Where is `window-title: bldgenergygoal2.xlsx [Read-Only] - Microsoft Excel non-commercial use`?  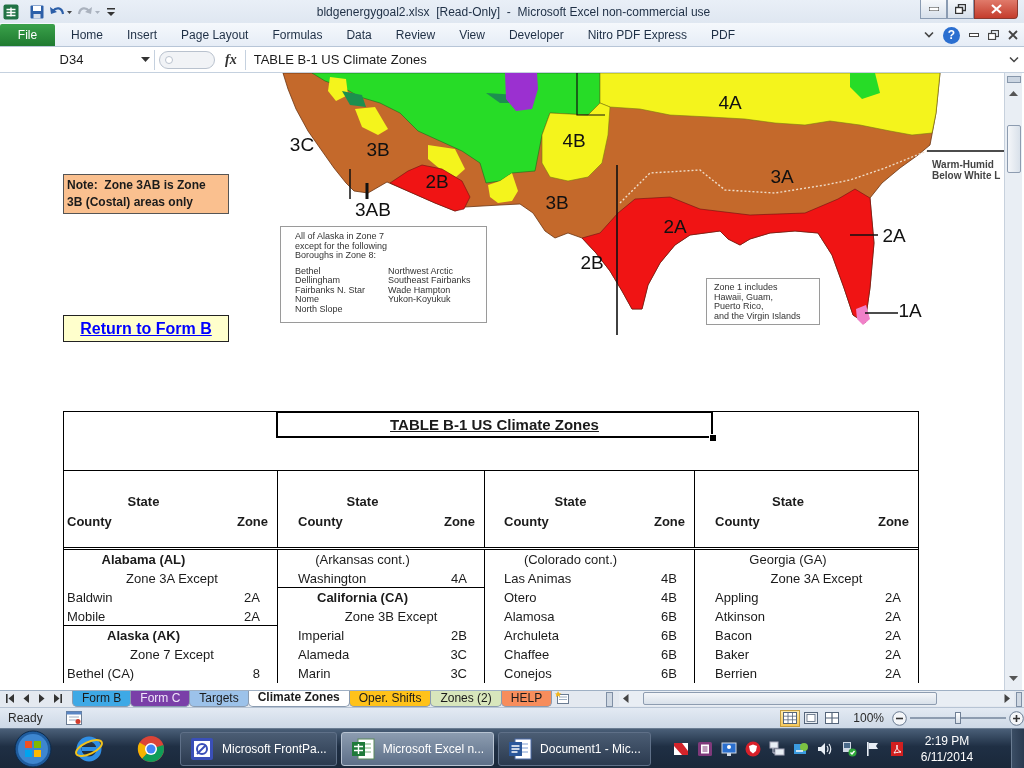 window-title: bldgenergygoal2.xlsx [Read-Only] - Microsoft Excel non-commercial use is located at coordinates (513, 11).